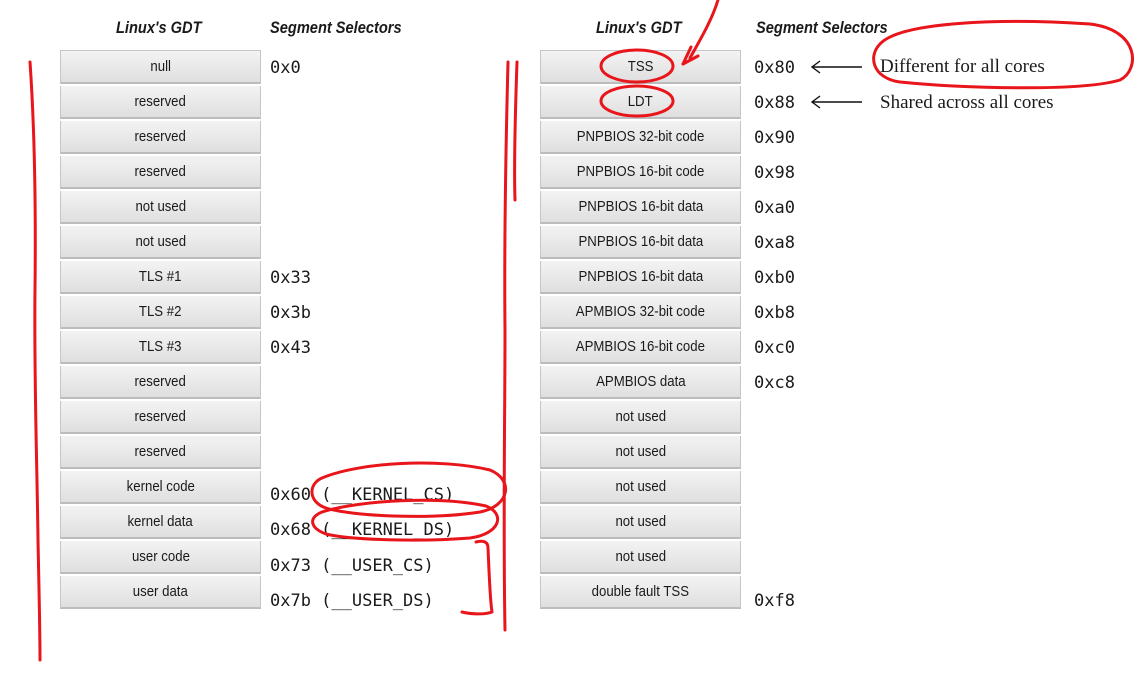 Image resolution: width=1143 pixels, height=673 pixels. What do you see at coordinates (160, 487) in the screenshot?
I see `gdt-entry: kernel code` at bounding box center [160, 487].